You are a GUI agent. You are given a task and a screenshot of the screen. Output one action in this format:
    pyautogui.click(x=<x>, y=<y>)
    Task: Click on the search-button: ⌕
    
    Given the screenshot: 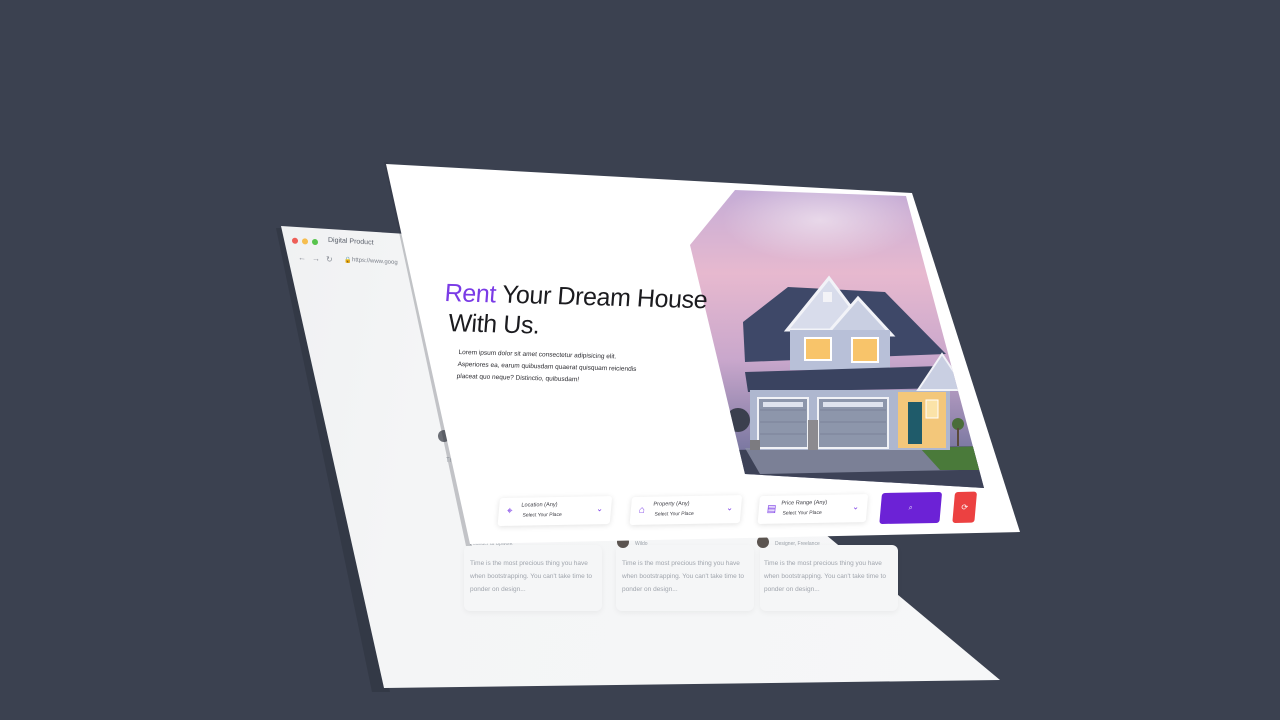 What is the action you would take?
    pyautogui.click(x=911, y=507)
    